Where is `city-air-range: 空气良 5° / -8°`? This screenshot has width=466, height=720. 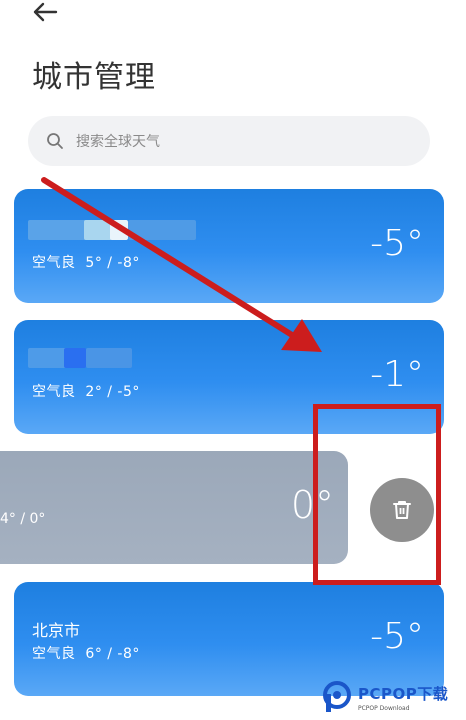
city-air-range: 空气良 5° / -8° is located at coordinates (86, 262).